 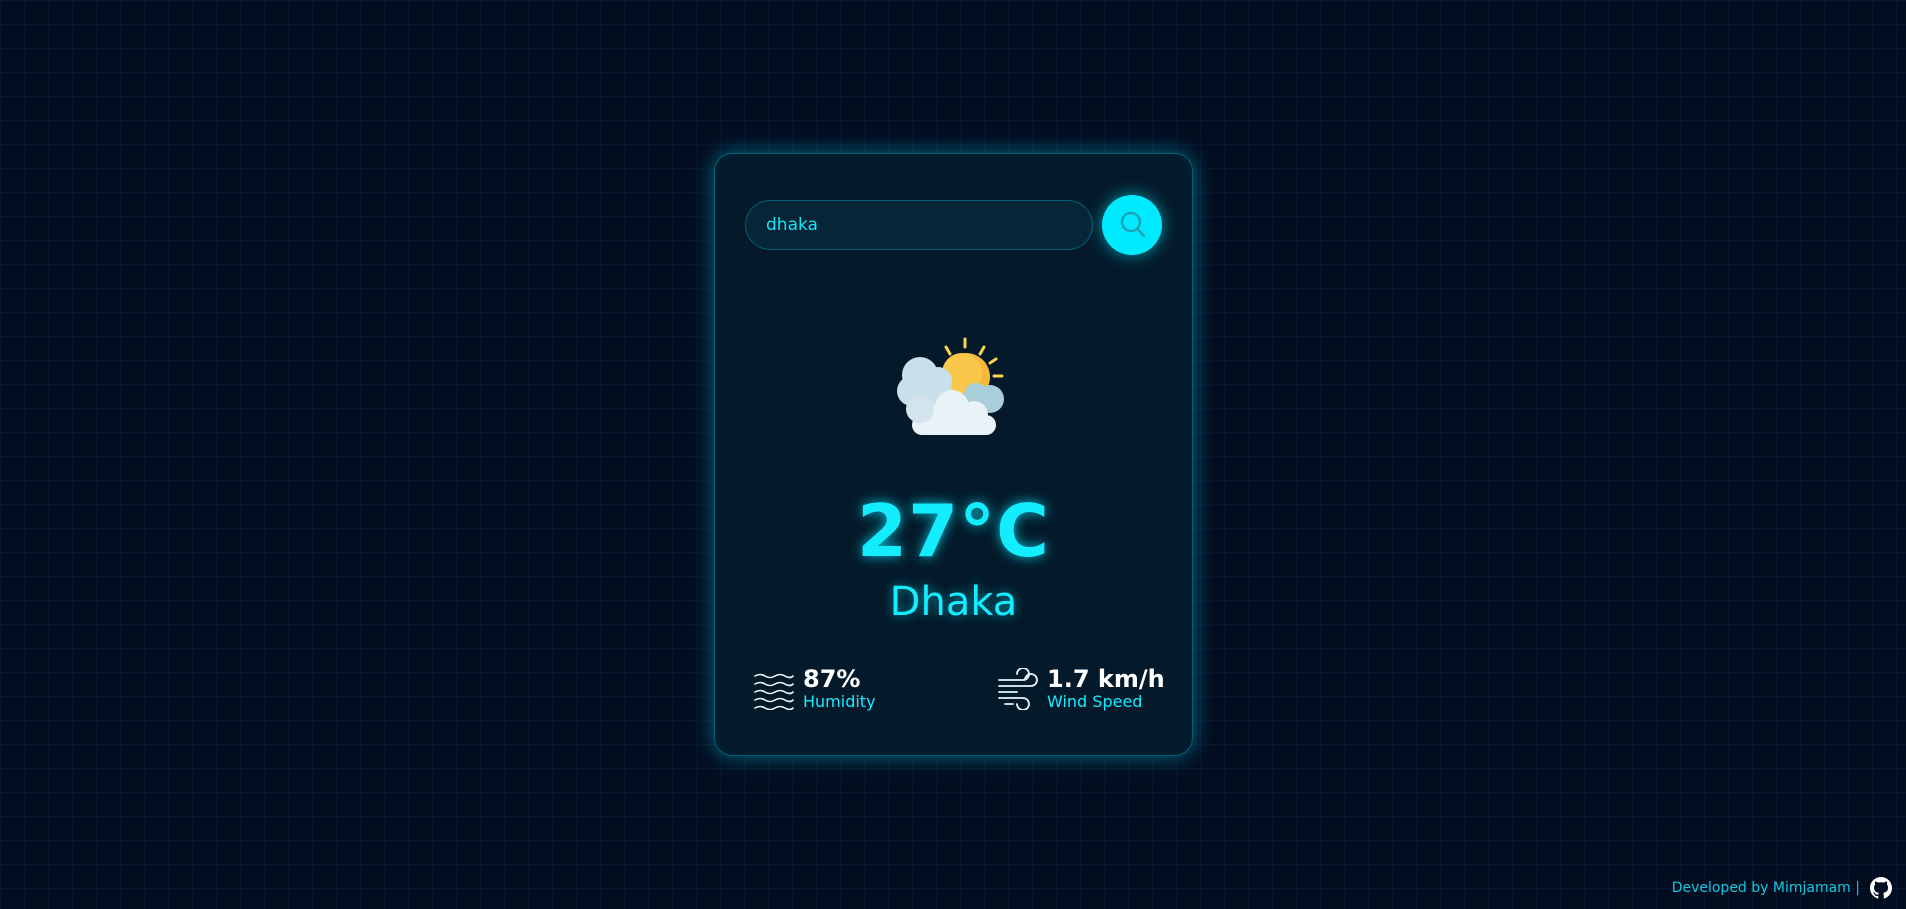 I want to click on wind-icon, so click(x=1018, y=689).